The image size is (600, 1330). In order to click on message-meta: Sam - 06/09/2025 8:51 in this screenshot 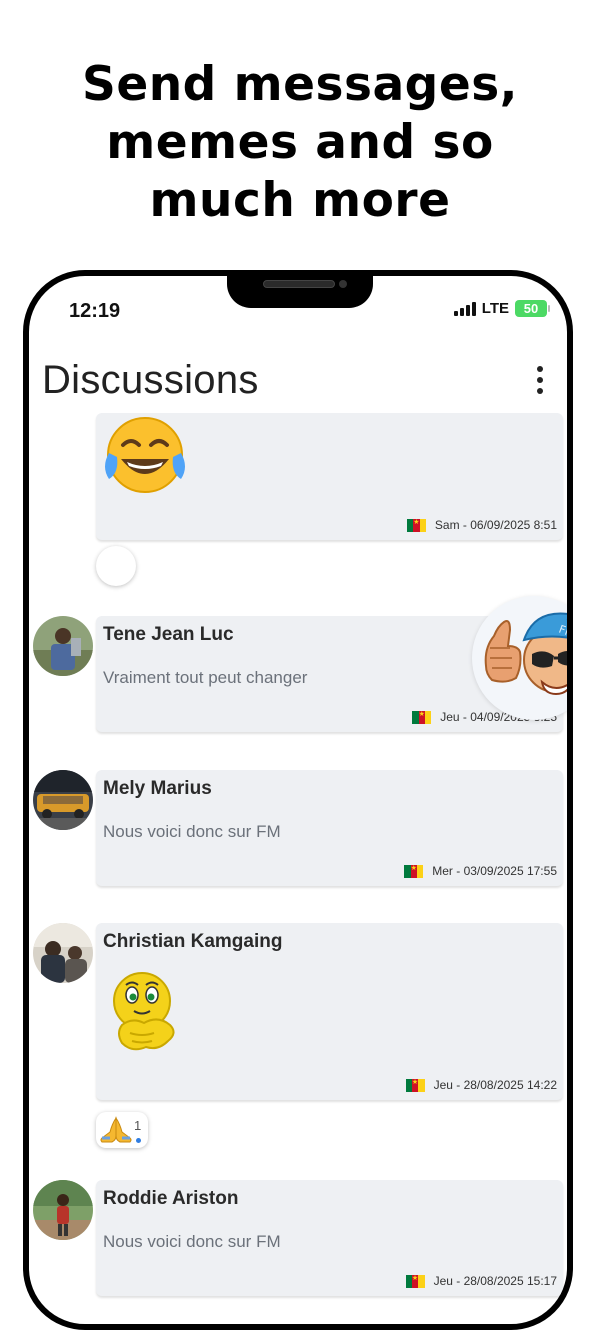, I will do `click(481, 525)`.